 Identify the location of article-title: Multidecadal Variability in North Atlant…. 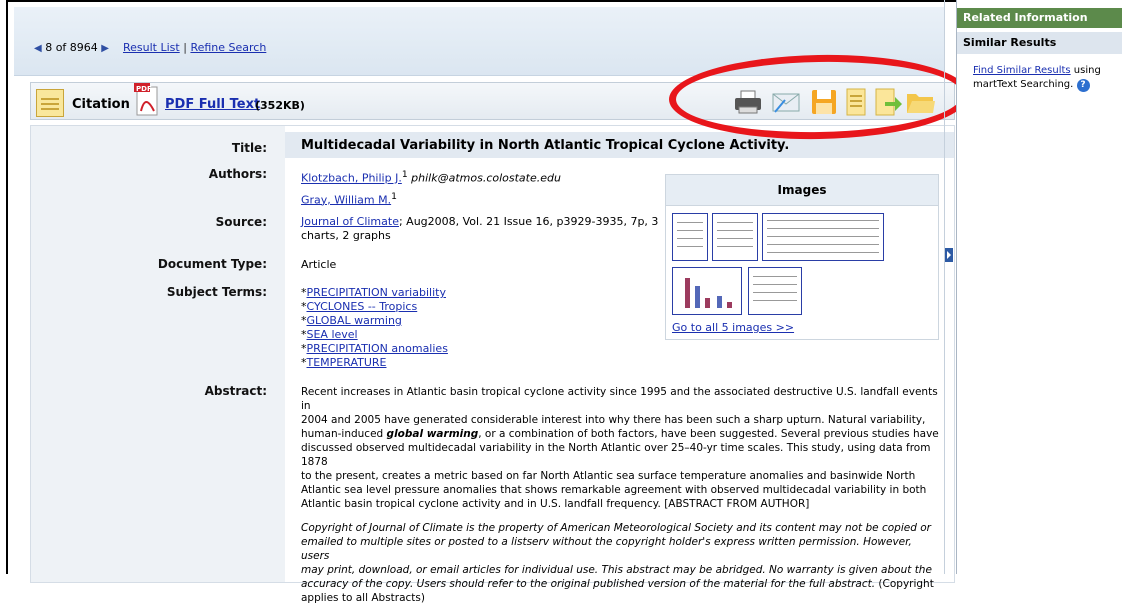
(545, 145).